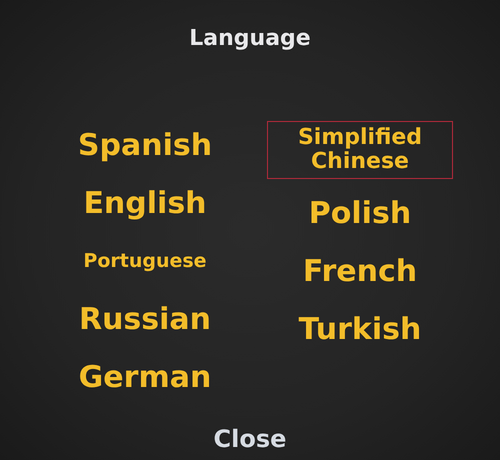 This screenshot has height=460, width=500. What do you see at coordinates (145, 203) in the screenshot?
I see `language-option: English` at bounding box center [145, 203].